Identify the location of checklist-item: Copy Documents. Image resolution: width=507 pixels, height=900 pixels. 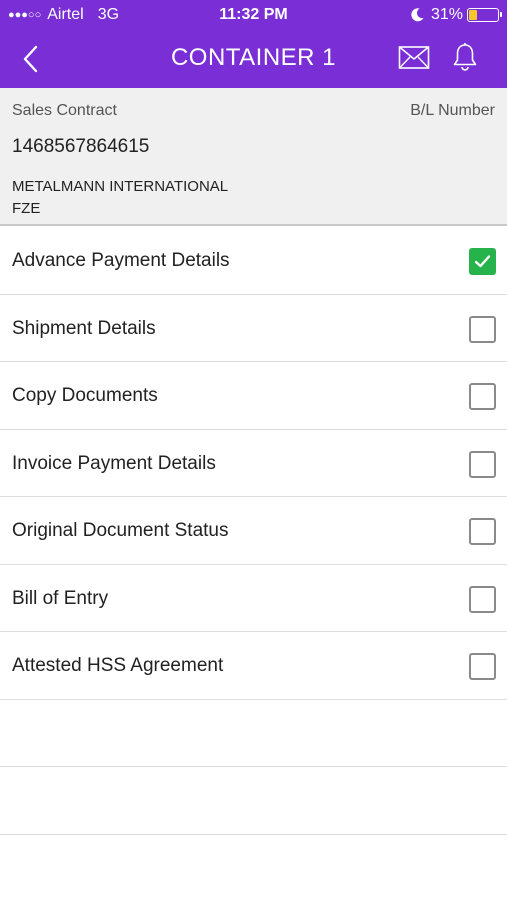
(253, 396).